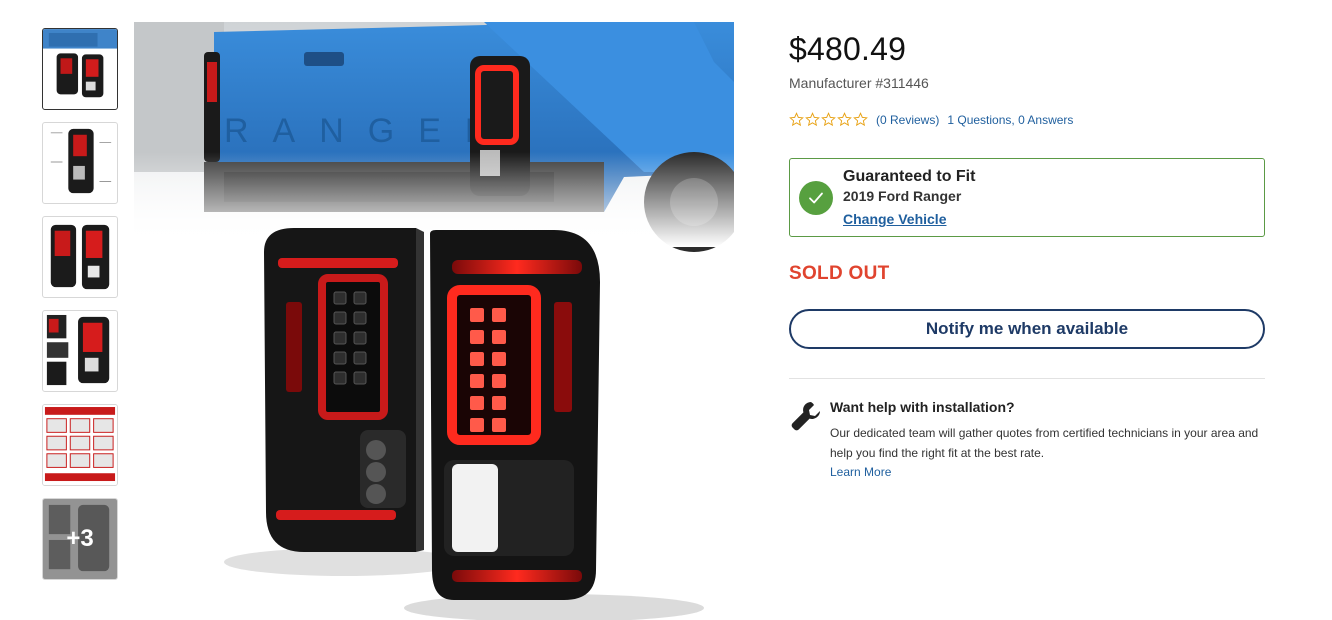  I want to click on more-images-count: +3, so click(80, 539).